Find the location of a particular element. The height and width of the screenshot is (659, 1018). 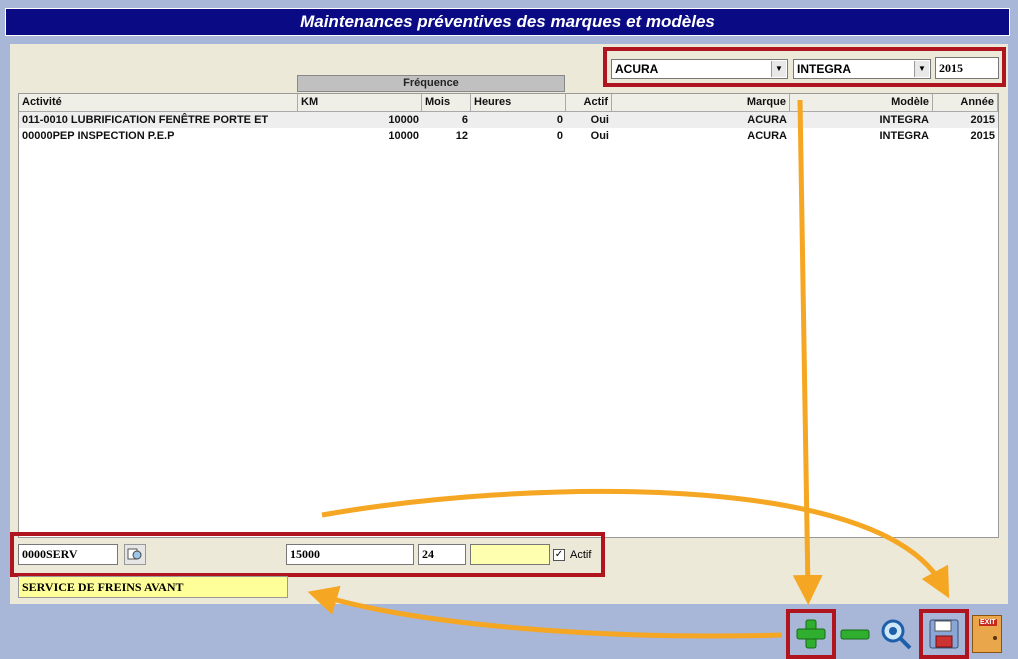

actif-label: Actif is located at coordinates (581, 555).